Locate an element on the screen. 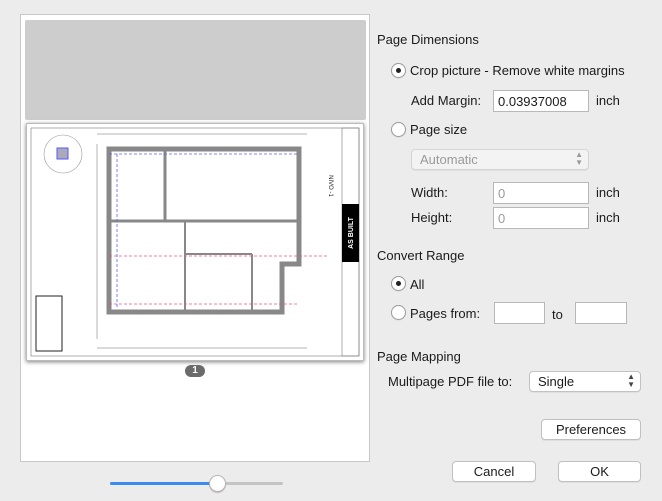 The width and height of the screenshot is (662, 501). pages-from-label: Pages from: is located at coordinates (445, 313).